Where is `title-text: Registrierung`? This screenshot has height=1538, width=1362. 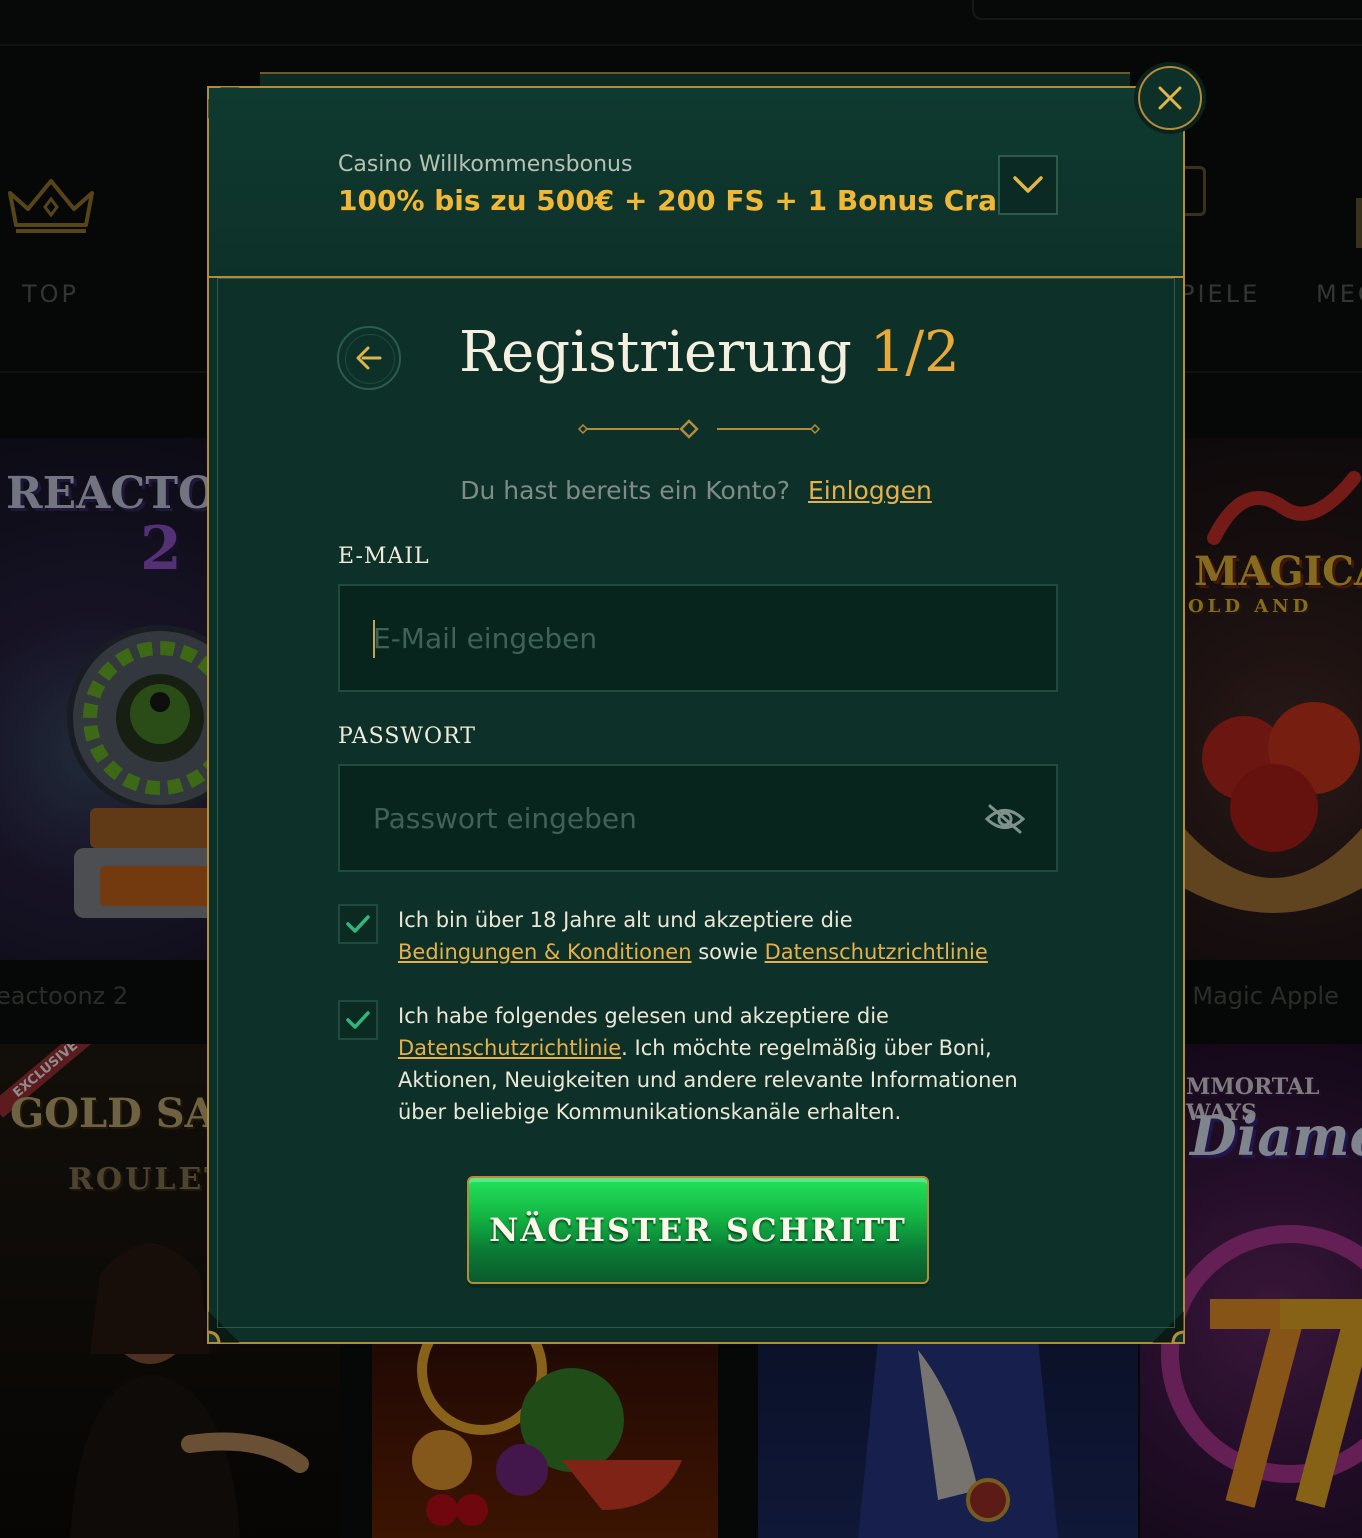
title-text: Registrierung is located at coordinates (655, 352).